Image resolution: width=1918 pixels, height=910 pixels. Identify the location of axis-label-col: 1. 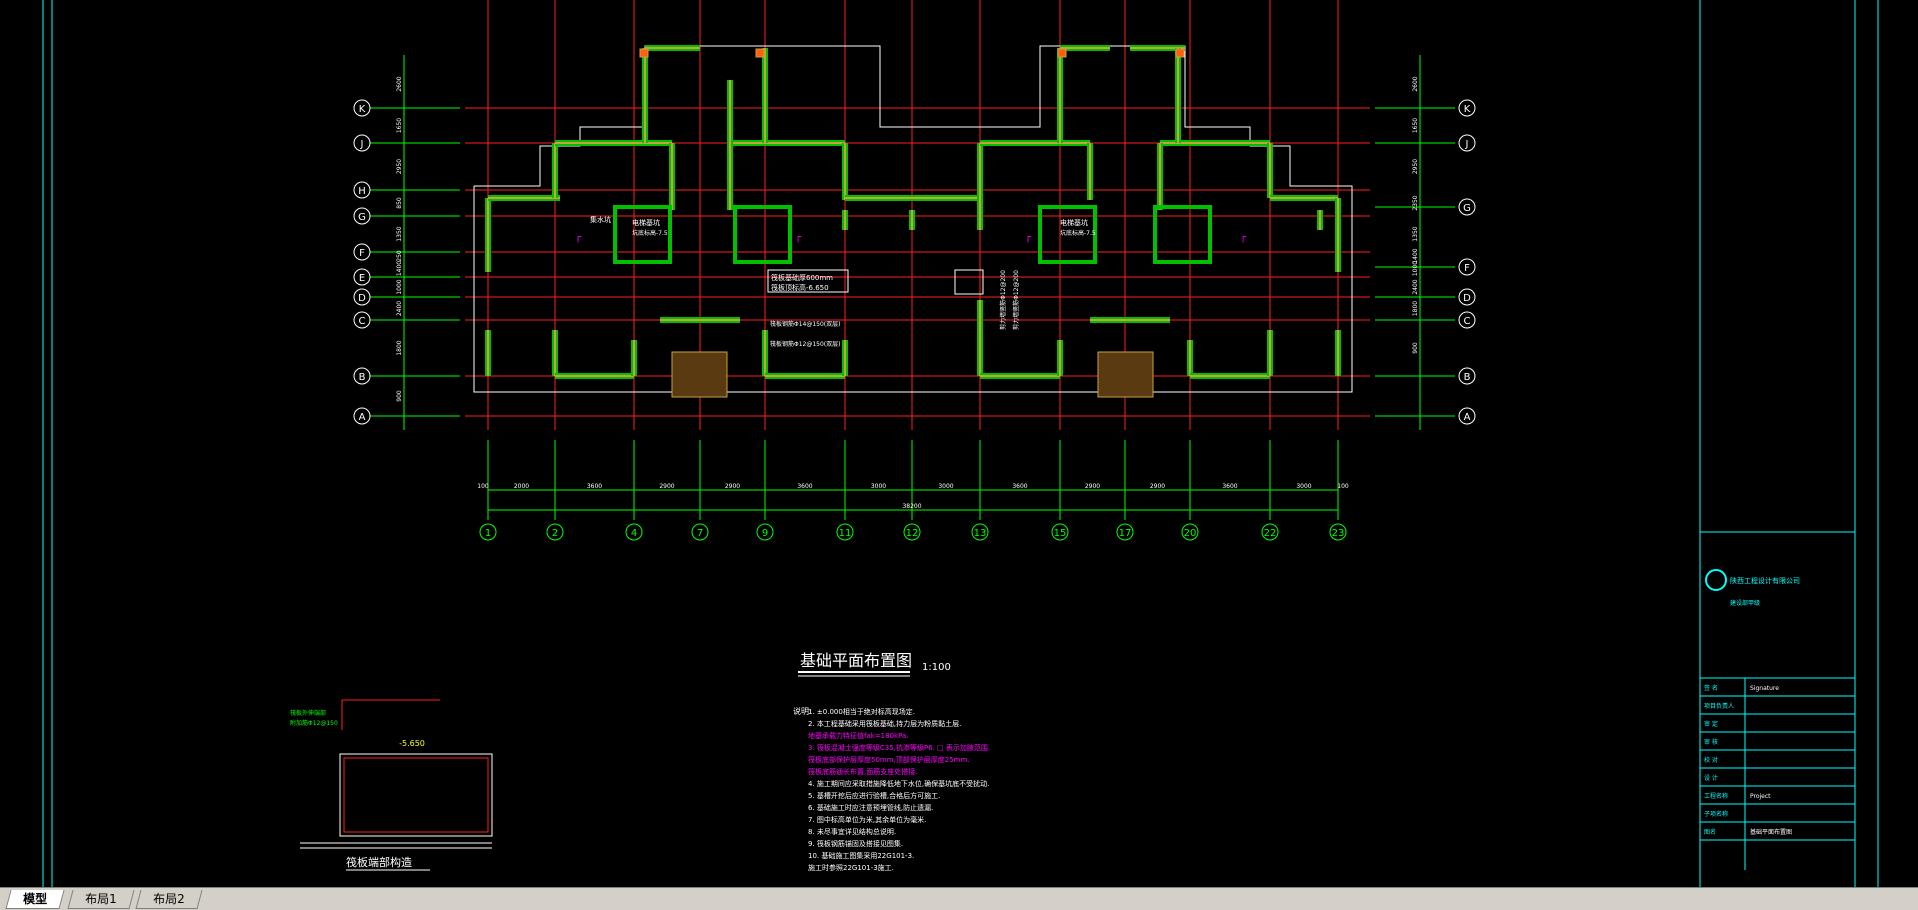
(488, 533).